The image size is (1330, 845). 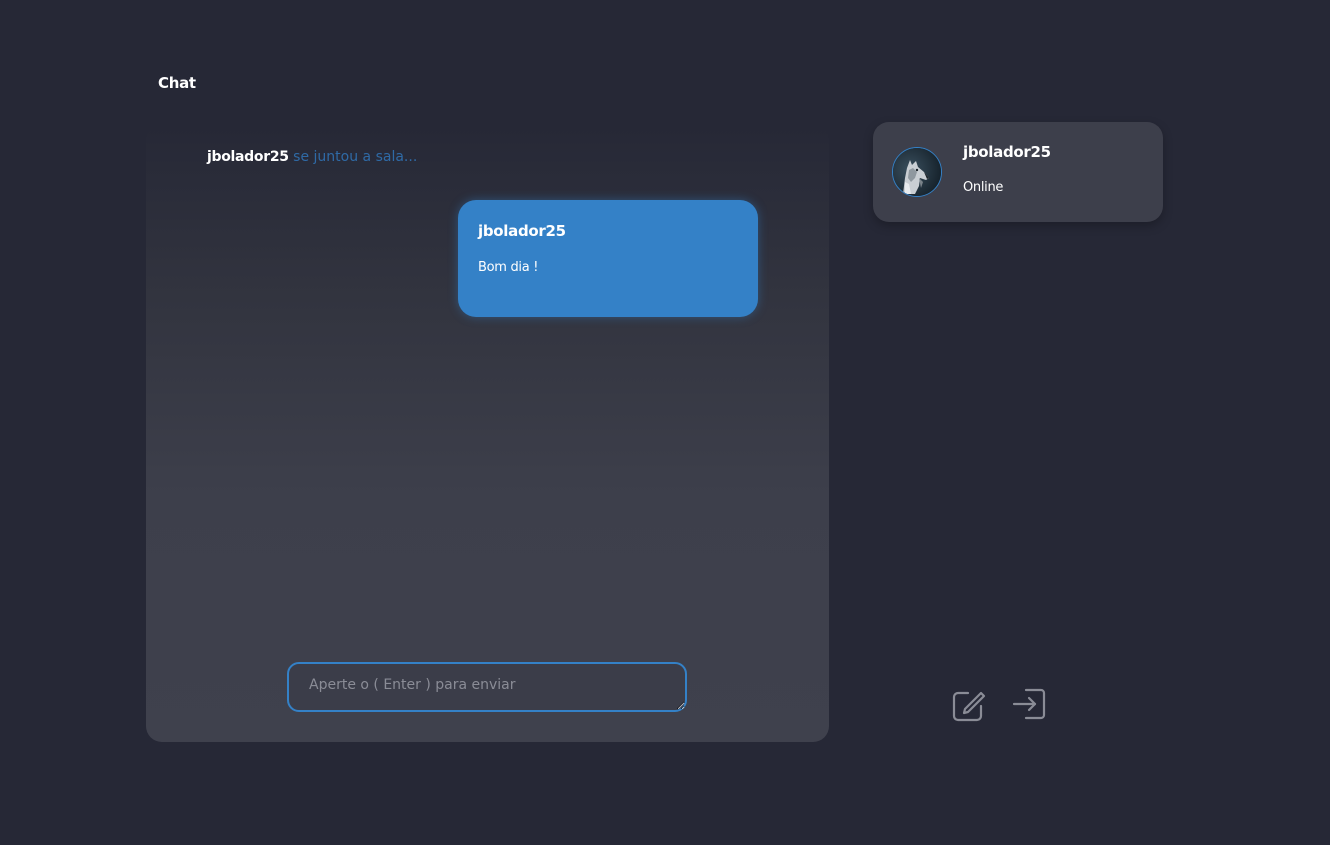 What do you see at coordinates (1007, 152) in the screenshot?
I see `user-name: jbolador25` at bounding box center [1007, 152].